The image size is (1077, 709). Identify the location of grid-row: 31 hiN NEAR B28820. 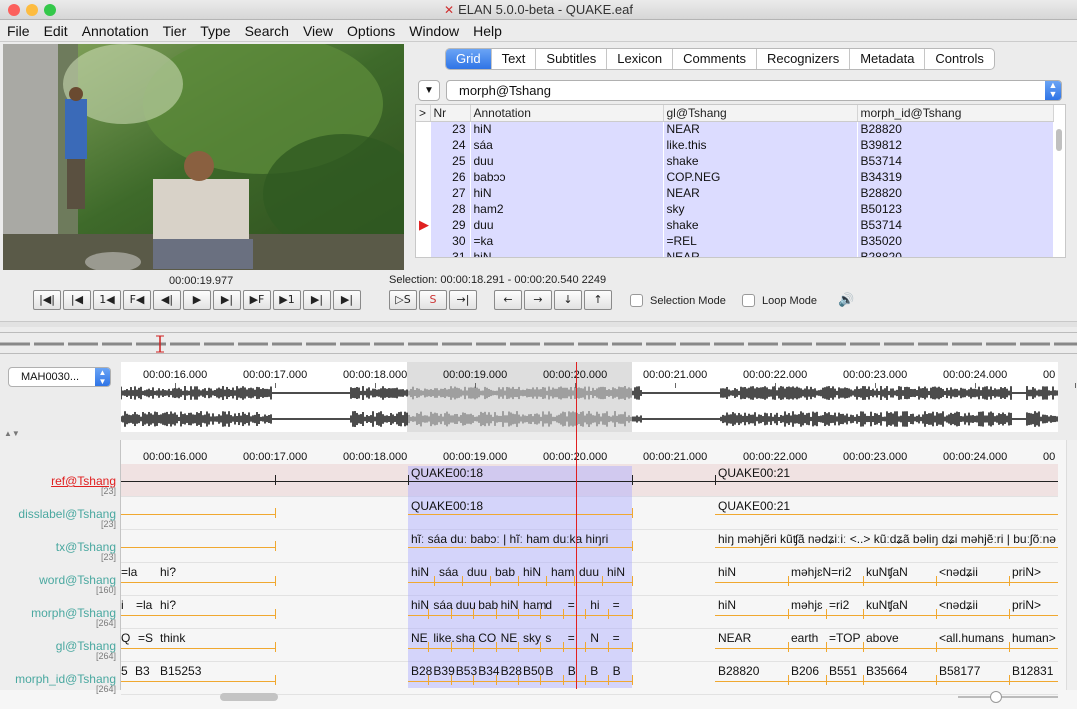
(735, 253).